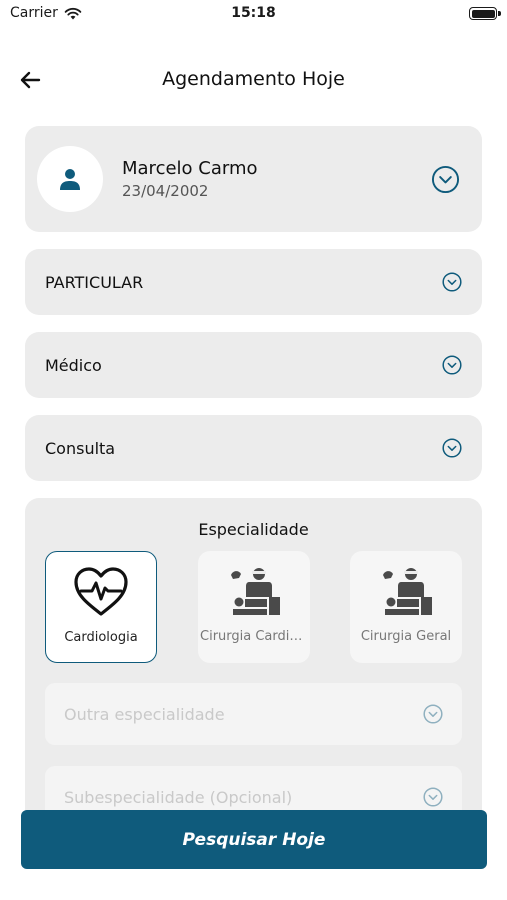  What do you see at coordinates (73, 365) in the screenshot?
I see `professional-select-label: Médico` at bounding box center [73, 365].